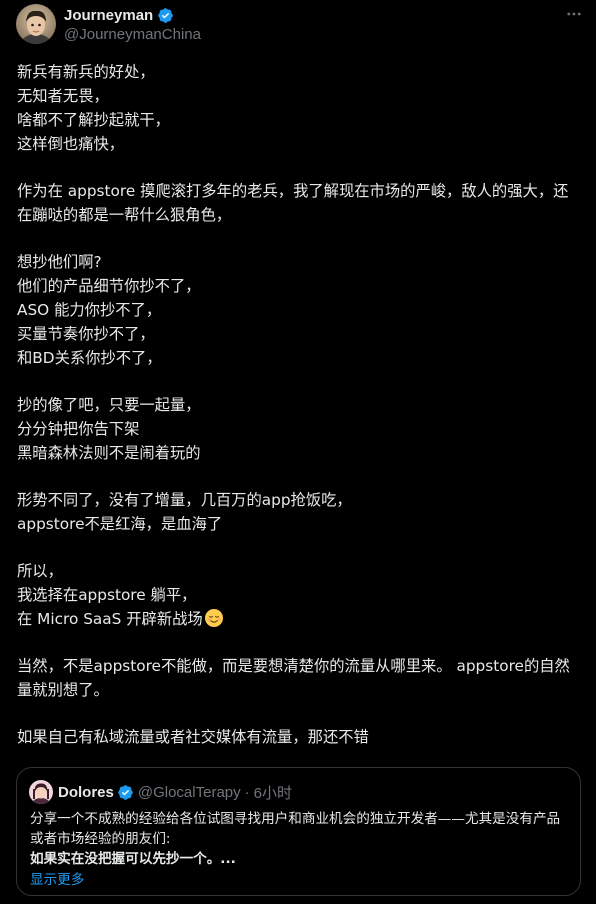 This screenshot has height=904, width=596. I want to click on more-horizontal-icon, so click(574, 16).